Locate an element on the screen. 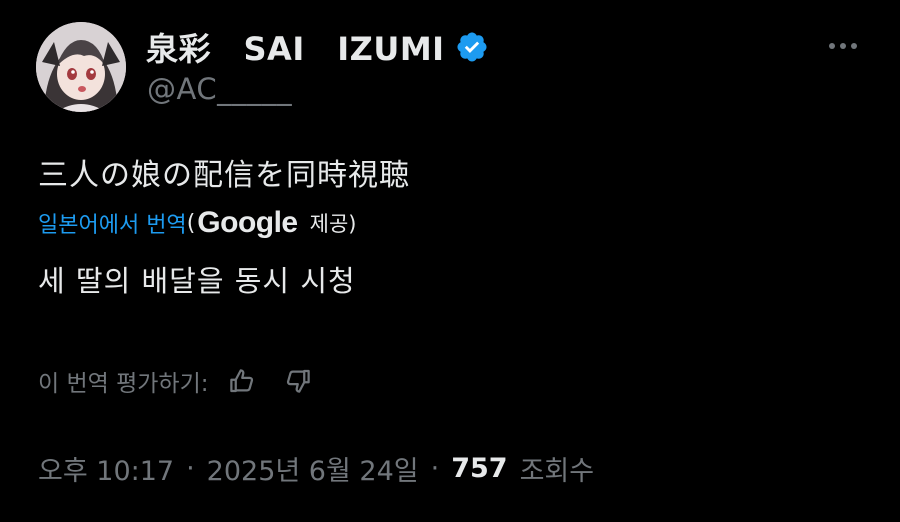 Image resolution: width=900 pixels, height=522 pixels. tweet-date: 2025년 6월 24일 is located at coordinates (313, 468).